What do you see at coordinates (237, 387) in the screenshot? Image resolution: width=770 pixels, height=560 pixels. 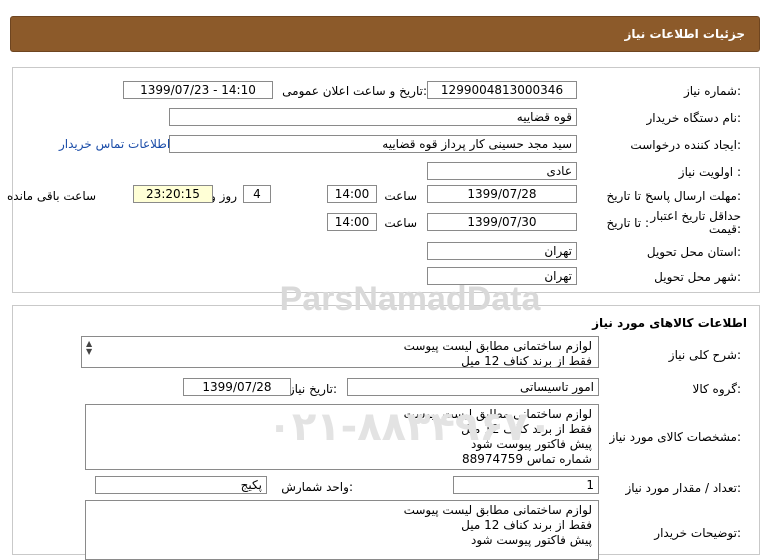 I see `need-date-field: 1399/07/28` at bounding box center [237, 387].